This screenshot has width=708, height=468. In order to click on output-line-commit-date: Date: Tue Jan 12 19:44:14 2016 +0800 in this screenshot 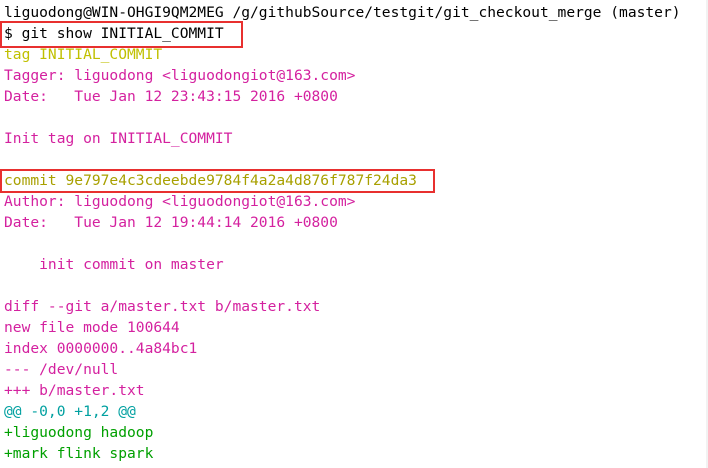, I will do `click(171, 222)`.